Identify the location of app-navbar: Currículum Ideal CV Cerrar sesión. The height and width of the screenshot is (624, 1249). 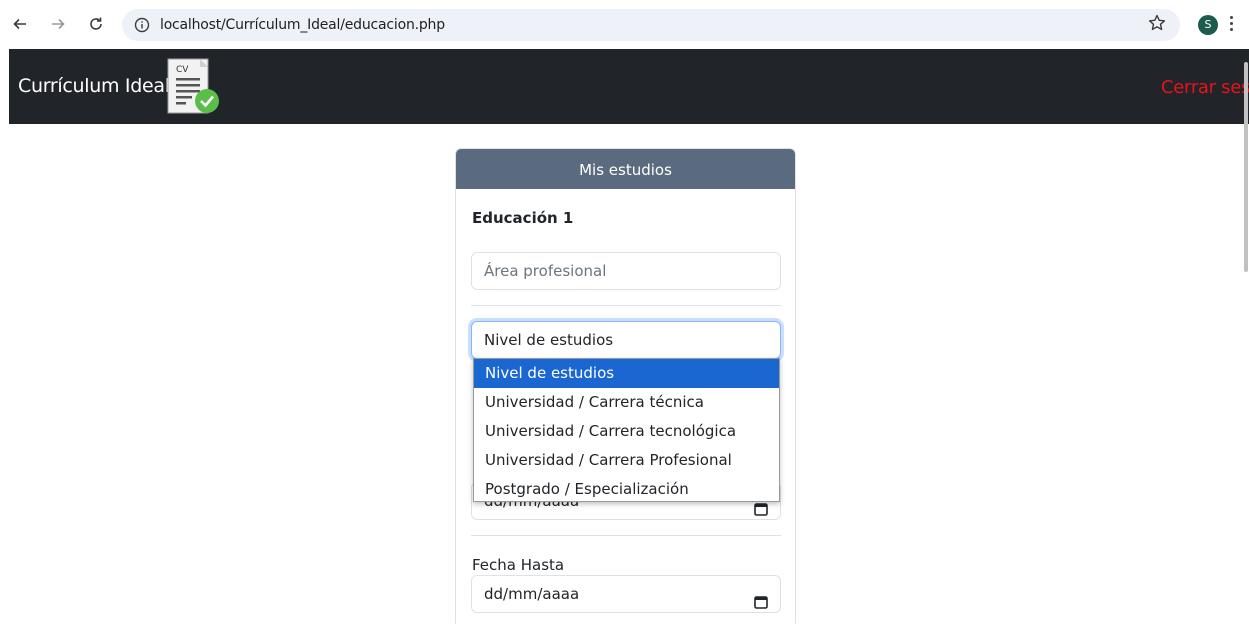
(629, 86).